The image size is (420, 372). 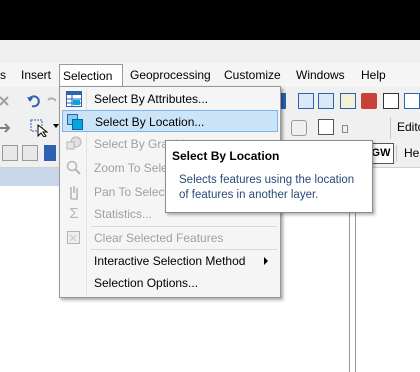 I want to click on he-toolbar-label: He, so click(x=411, y=153).